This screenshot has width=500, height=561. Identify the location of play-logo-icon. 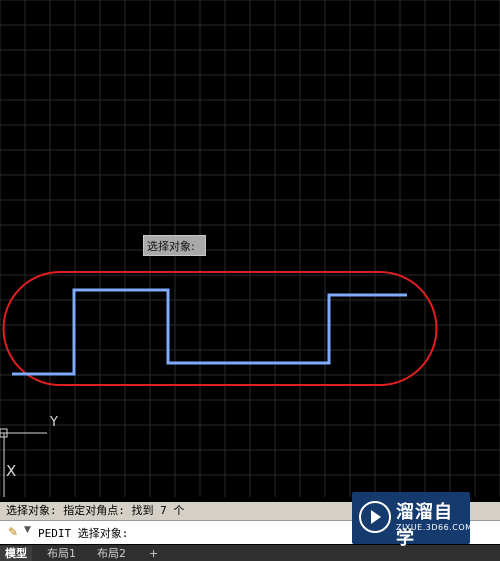
(375, 517).